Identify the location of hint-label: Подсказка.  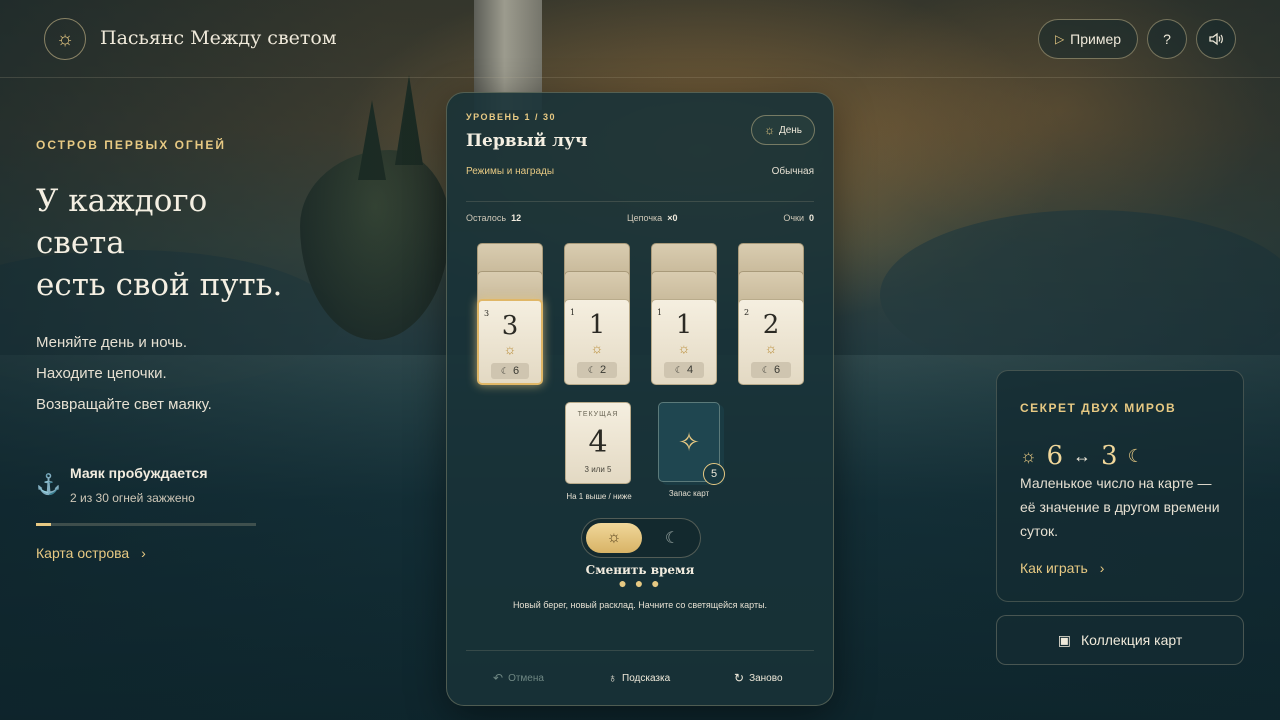
(646, 678).